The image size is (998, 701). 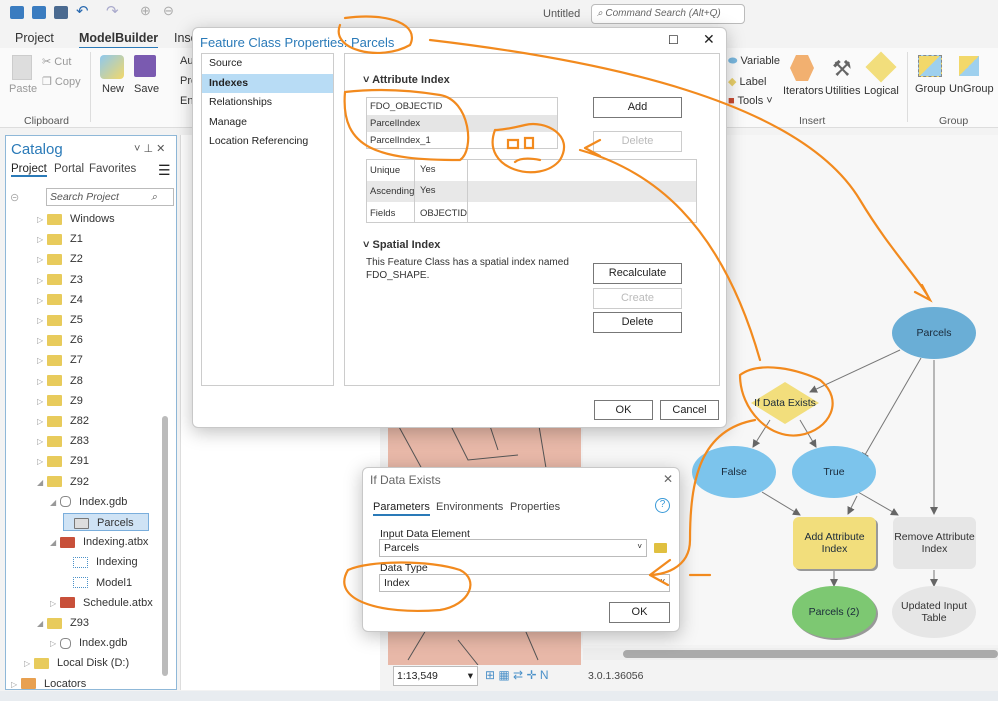 I want to click on browse-folder-icon, so click(x=660, y=548).